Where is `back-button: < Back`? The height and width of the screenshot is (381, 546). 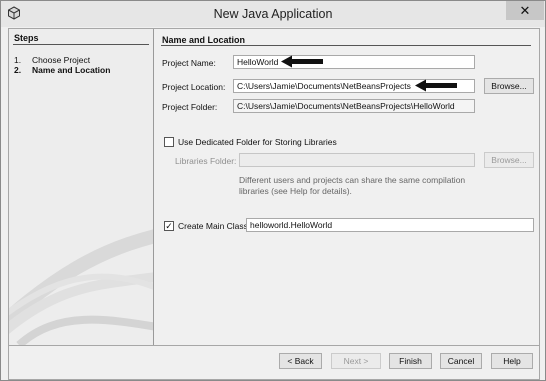
back-button: < Back is located at coordinates (300, 361).